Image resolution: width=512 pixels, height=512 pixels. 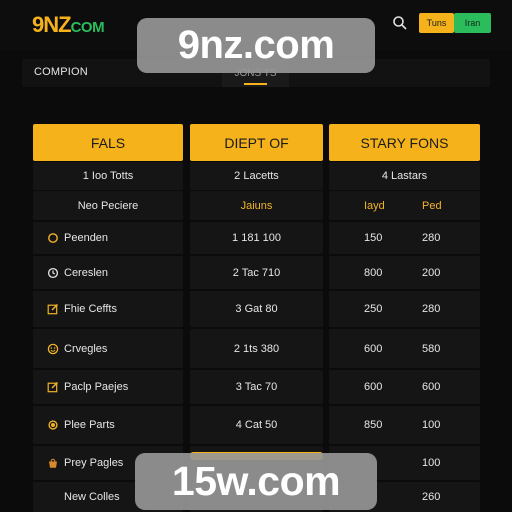 I want to click on search-icon, so click(x=400, y=23).